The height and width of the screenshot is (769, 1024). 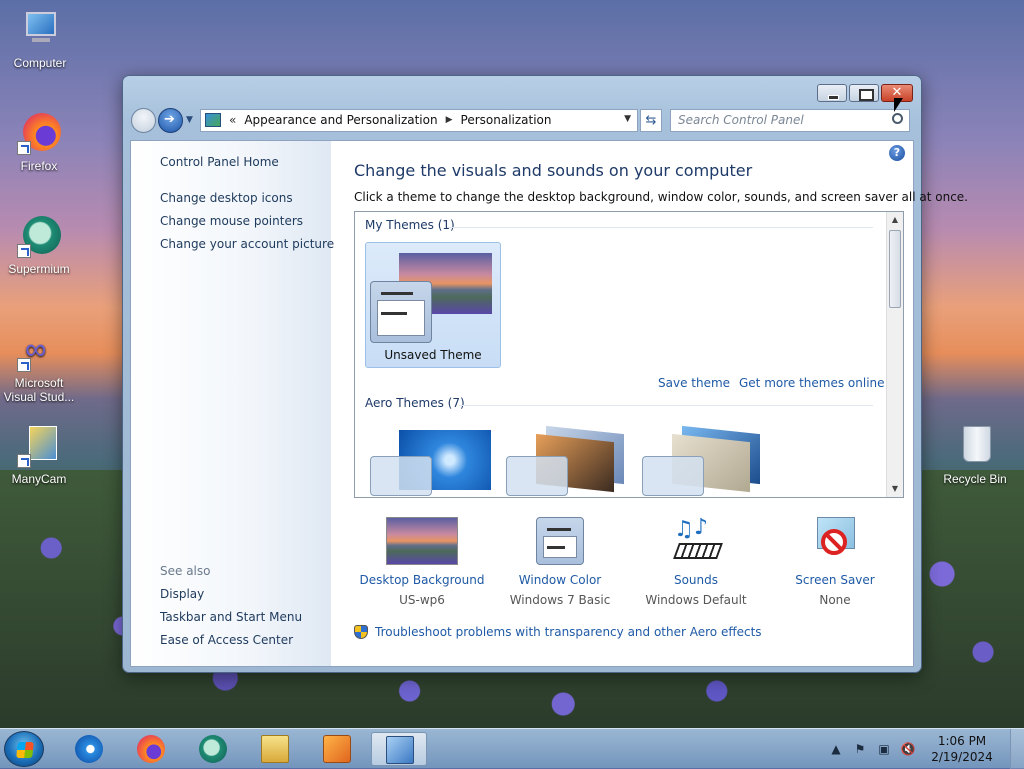 What do you see at coordinates (219, 162) in the screenshot?
I see `control-panel-home-link: Control Panel Home` at bounding box center [219, 162].